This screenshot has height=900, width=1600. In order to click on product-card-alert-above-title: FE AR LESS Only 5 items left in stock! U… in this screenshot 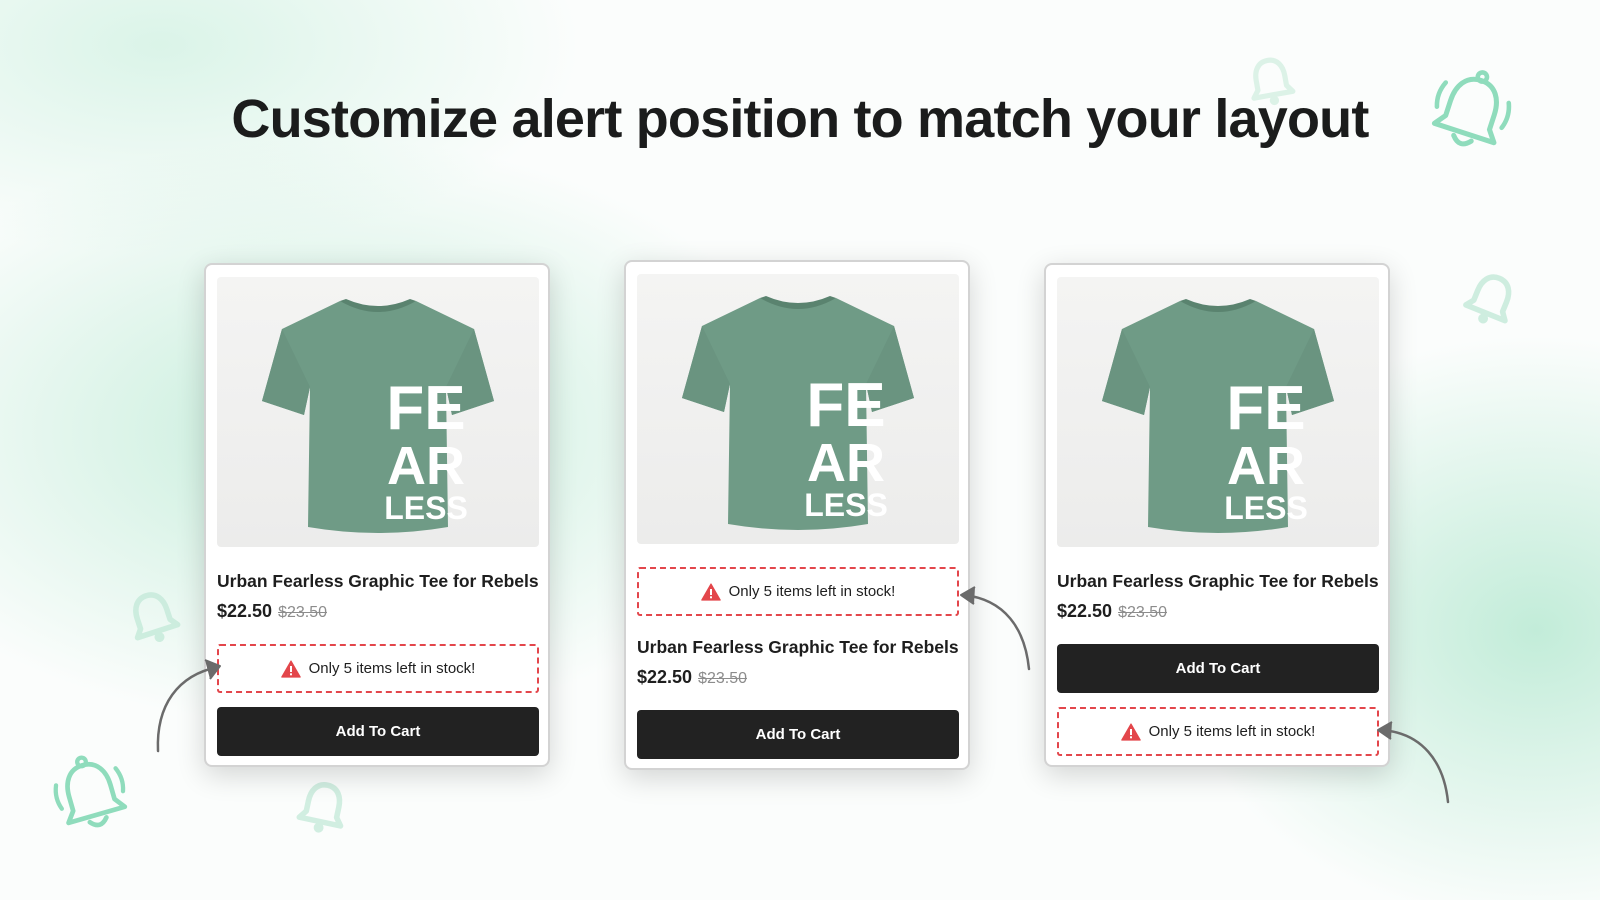, I will do `click(797, 515)`.